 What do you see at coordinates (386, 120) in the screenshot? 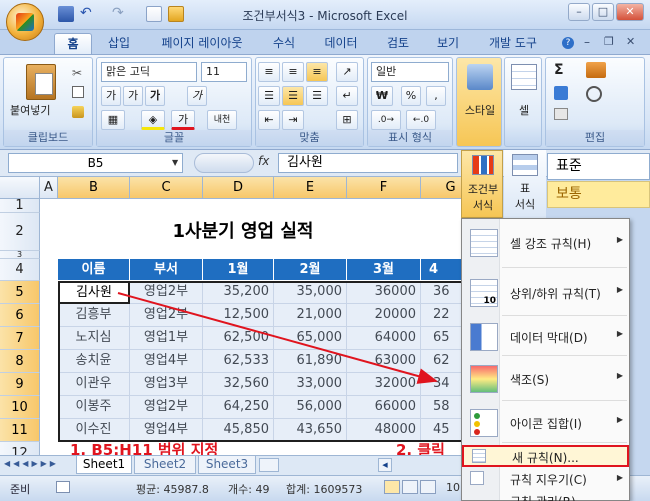
I see `increase-decimal-icon: .0→` at bounding box center [386, 120].